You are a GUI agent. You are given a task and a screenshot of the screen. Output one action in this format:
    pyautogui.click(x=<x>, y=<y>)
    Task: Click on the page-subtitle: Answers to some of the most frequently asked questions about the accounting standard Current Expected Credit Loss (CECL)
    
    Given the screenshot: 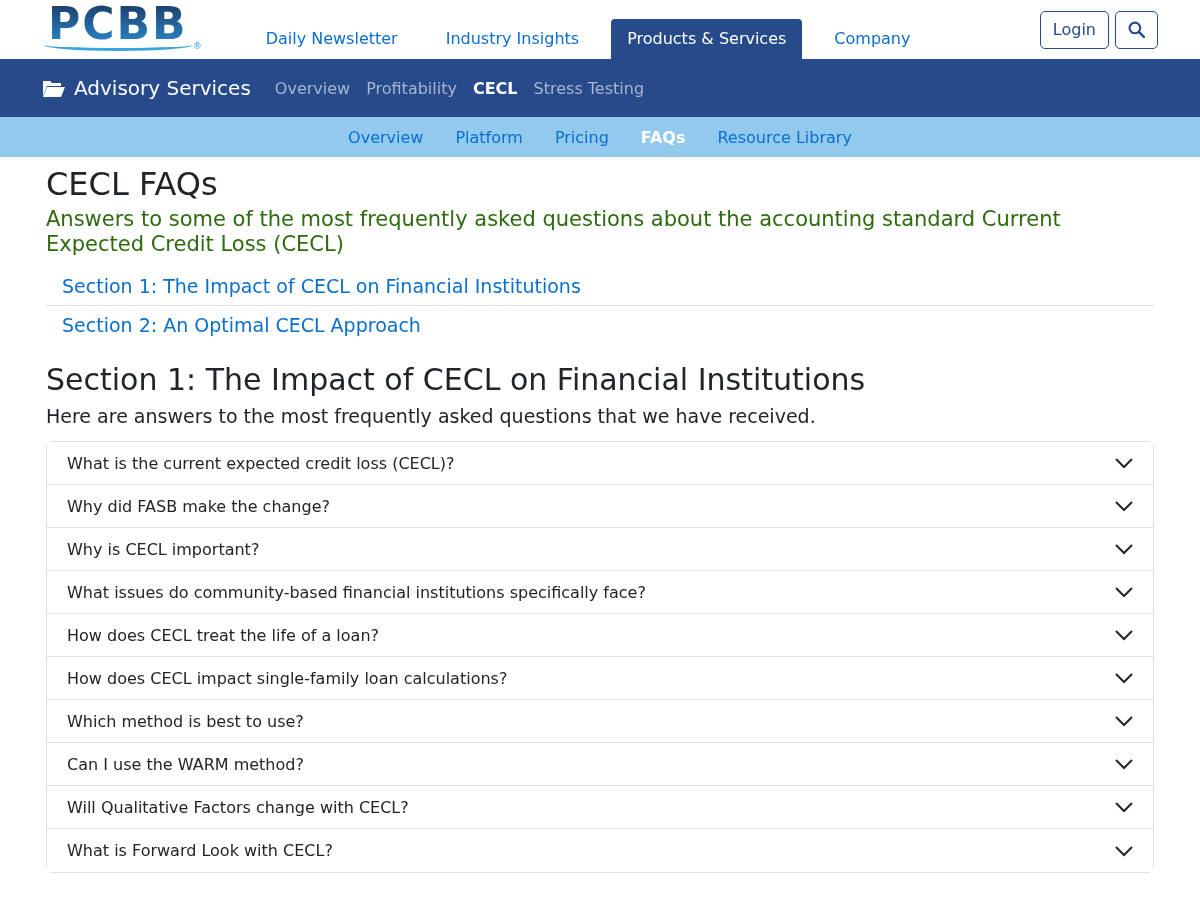 What is the action you would take?
    pyautogui.click(x=554, y=232)
    